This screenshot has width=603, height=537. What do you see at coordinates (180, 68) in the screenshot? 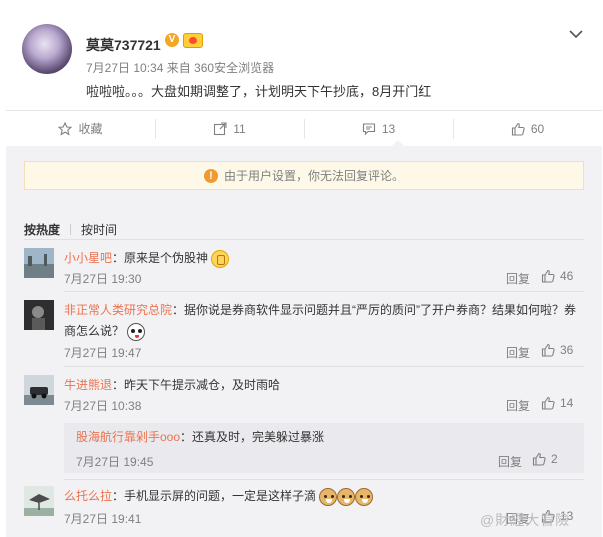
I see `post-meta: 7月27日 10:34 来自 360安全浏览器` at bounding box center [180, 68].